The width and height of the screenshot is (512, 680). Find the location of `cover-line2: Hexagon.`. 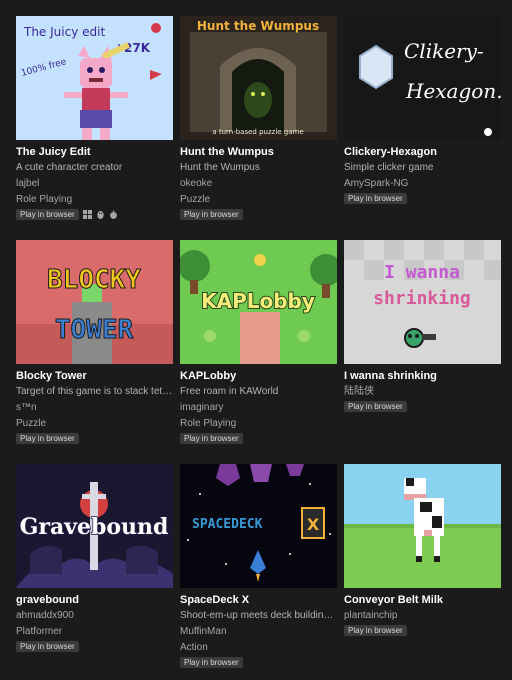

cover-line2: Hexagon. is located at coordinates (453, 91).